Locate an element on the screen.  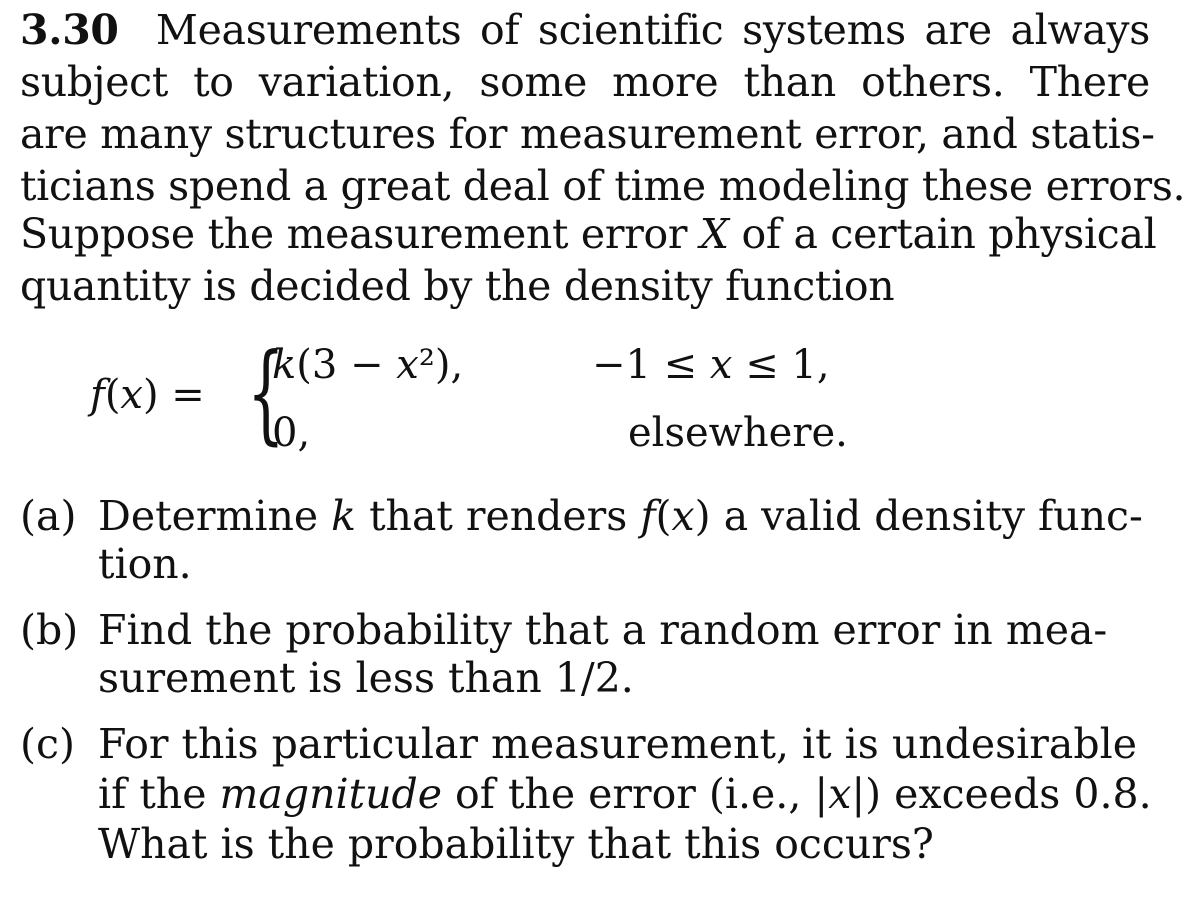
part-c-label: (c) is located at coordinates (47, 744).